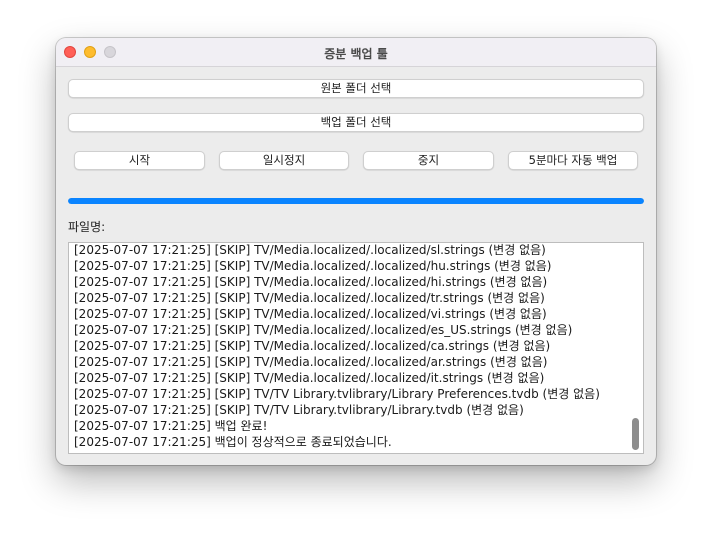 Image resolution: width=712 pixels, height=540 pixels. What do you see at coordinates (233, 442) in the screenshot?
I see `log-line: [2025-07-07 17:21:25] 백업이 정상적으로 종료되었습니다.` at bounding box center [233, 442].